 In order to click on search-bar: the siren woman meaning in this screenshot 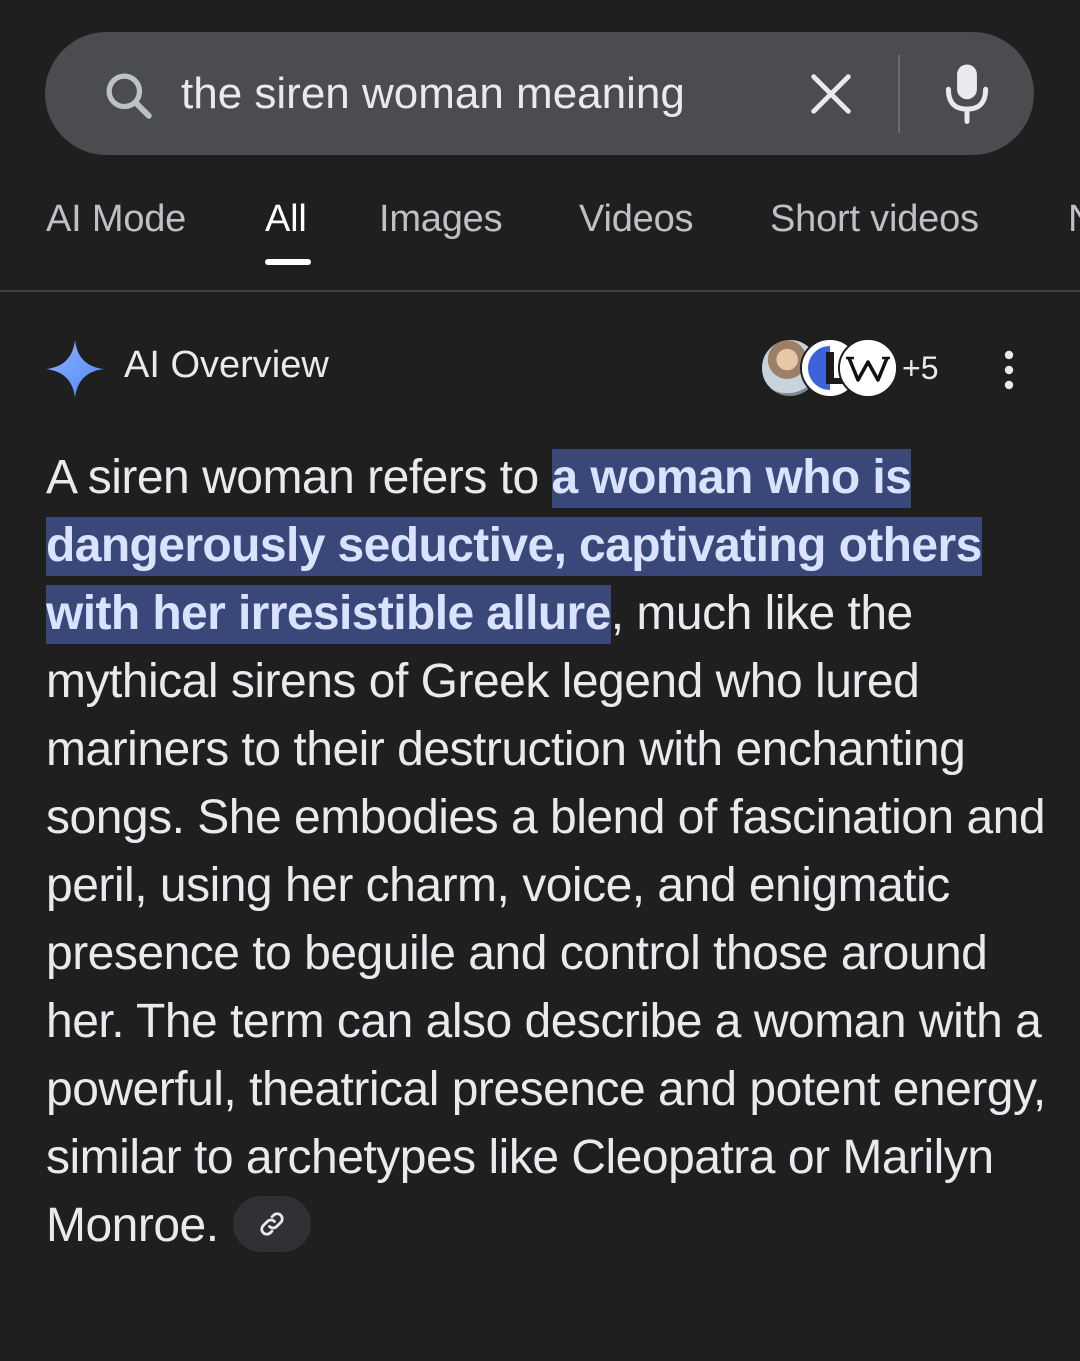, I will do `click(539, 93)`.